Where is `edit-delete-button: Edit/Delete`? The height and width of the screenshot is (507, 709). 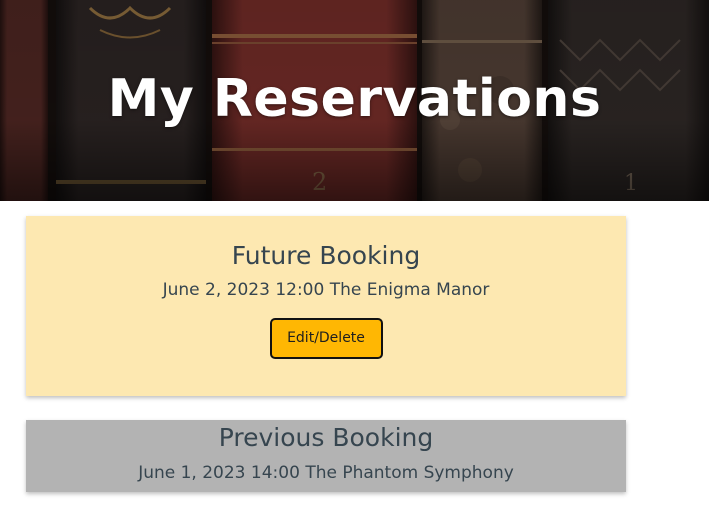 edit-delete-button: Edit/Delete is located at coordinates (326, 338).